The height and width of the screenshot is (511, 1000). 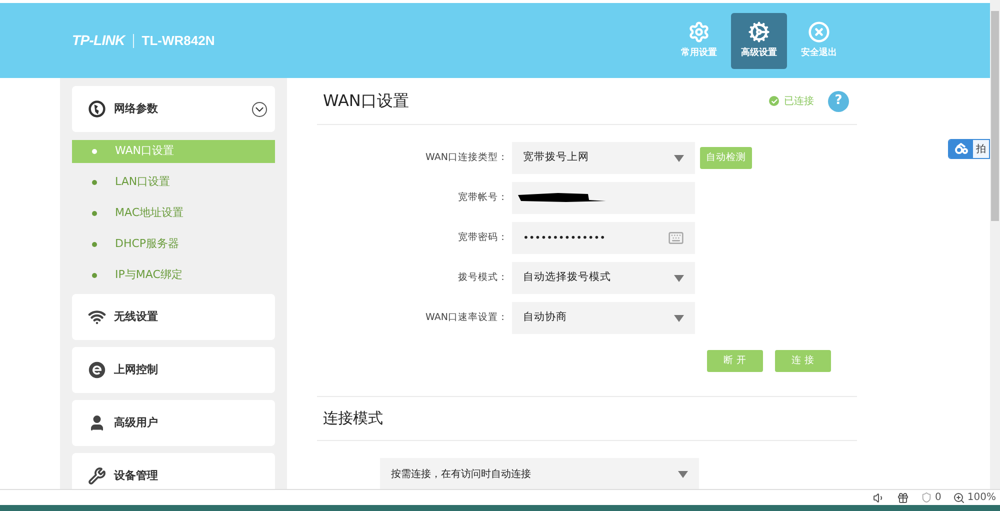 I want to click on select-field: 自动选择拨号模式, so click(x=603, y=278).